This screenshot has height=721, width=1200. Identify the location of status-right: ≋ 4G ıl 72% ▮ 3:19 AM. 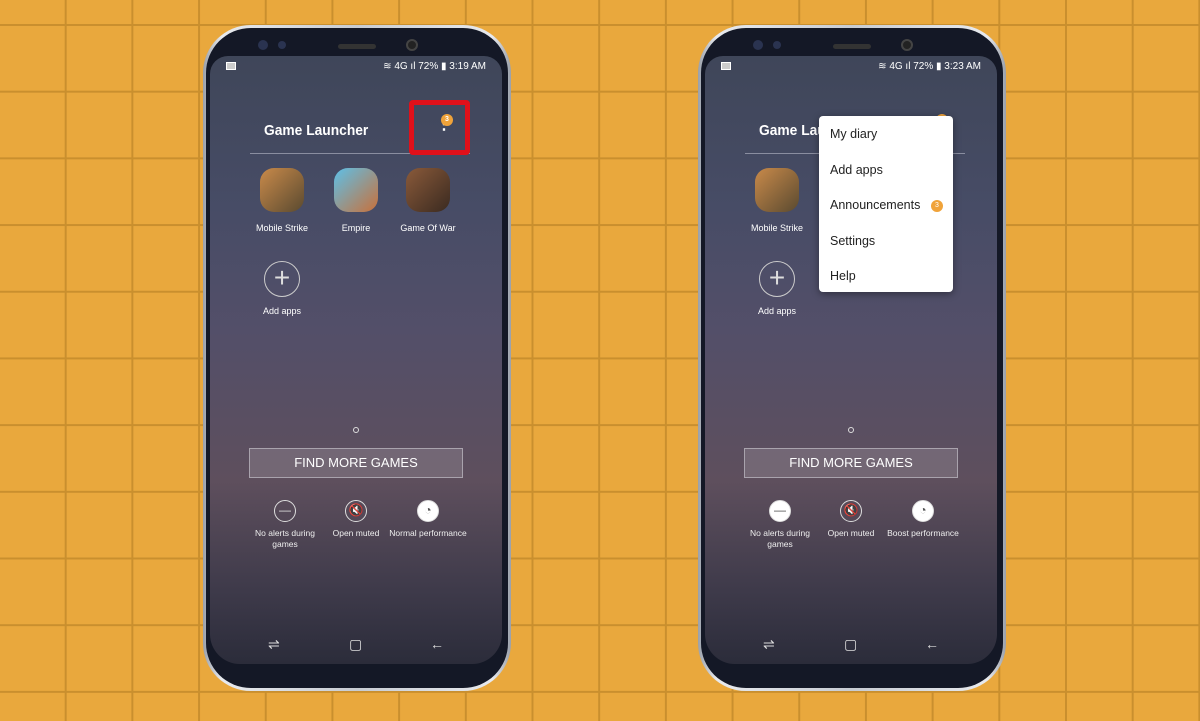
(434, 66).